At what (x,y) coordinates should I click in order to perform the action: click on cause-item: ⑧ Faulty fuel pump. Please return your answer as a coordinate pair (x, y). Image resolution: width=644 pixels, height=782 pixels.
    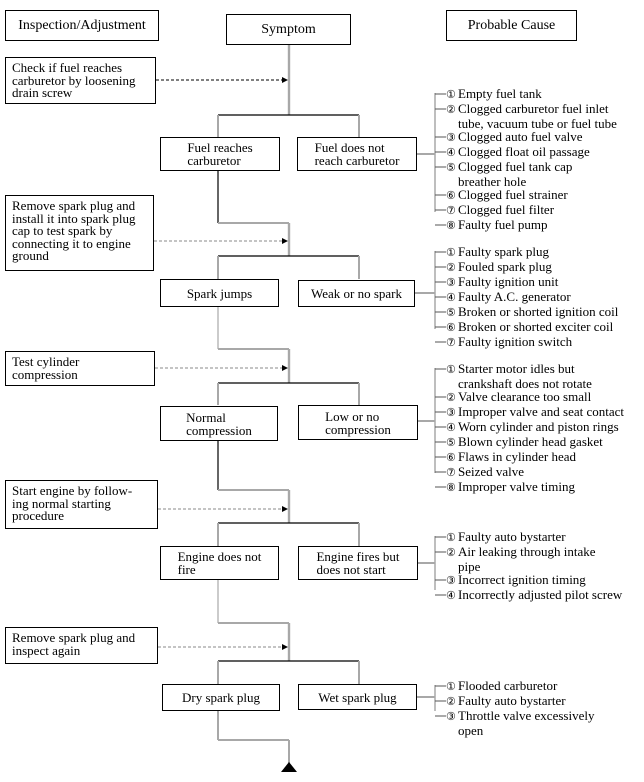
    Looking at the image, I should click on (531, 225).